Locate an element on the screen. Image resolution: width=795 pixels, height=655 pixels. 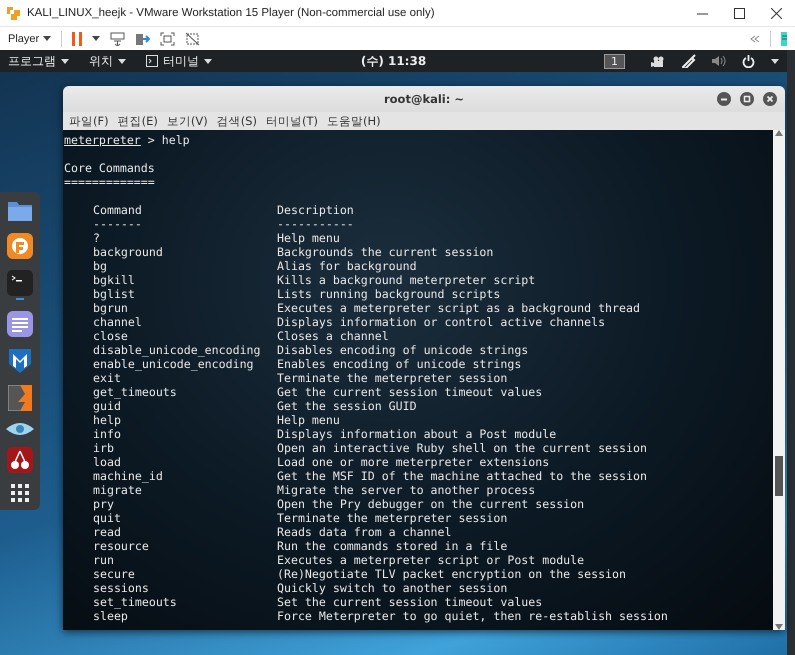
command-description: Load one or more meterpreter extensions is located at coordinates (413, 462).